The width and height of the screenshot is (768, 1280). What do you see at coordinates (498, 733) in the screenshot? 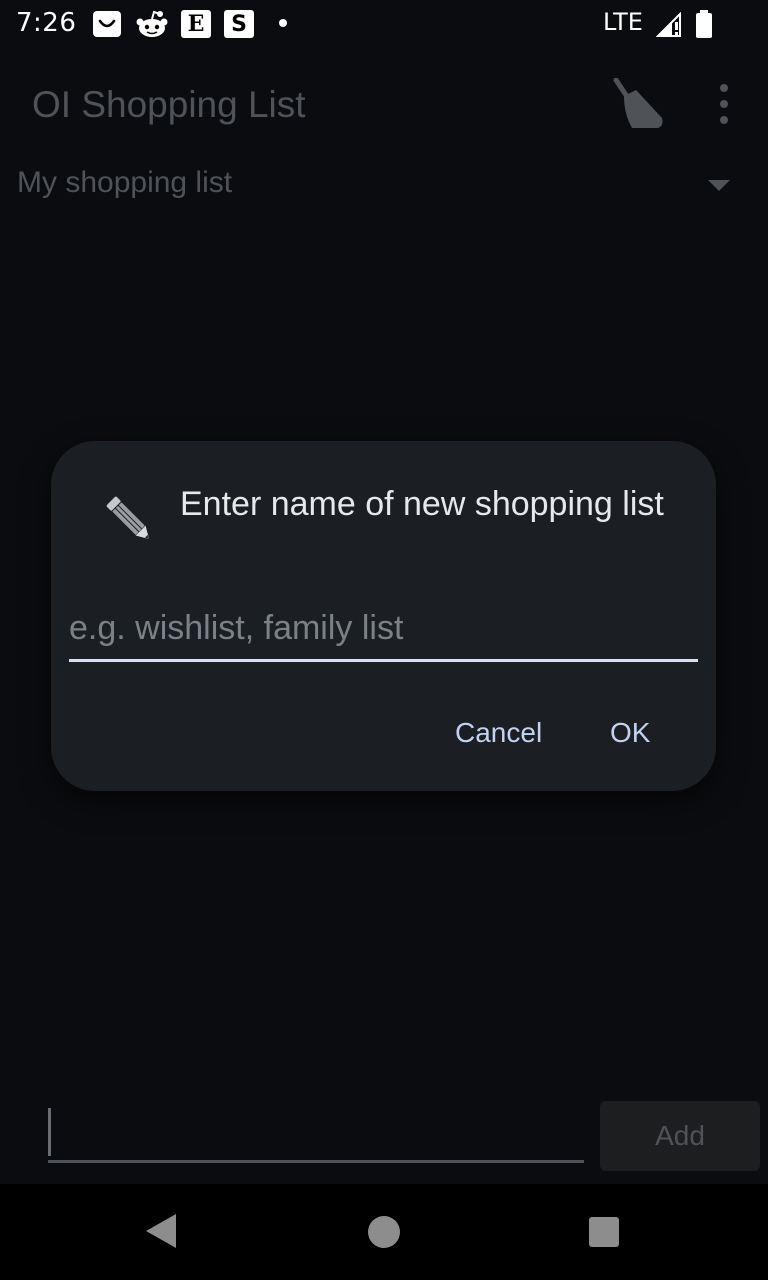
I see `cancel-button: Cancel` at bounding box center [498, 733].